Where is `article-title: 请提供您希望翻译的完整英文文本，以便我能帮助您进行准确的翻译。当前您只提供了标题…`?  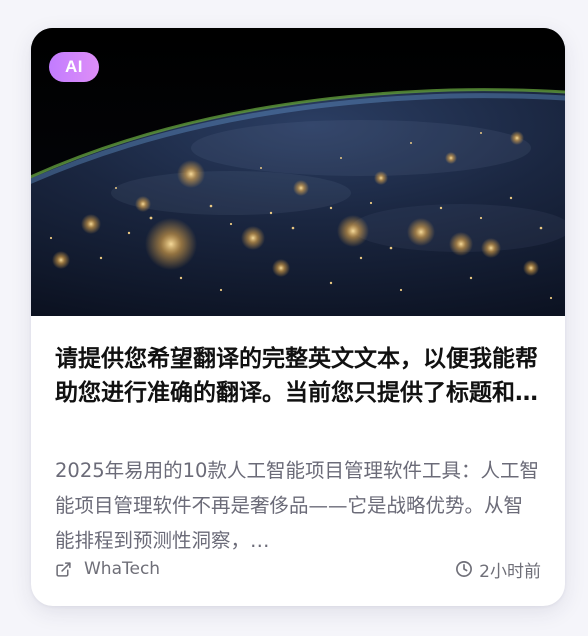
article-title: 请提供您希望翻译的完整英文文本，以便我能帮助您进行准确的翻译。当前您只提供了标题… is located at coordinates (298, 376).